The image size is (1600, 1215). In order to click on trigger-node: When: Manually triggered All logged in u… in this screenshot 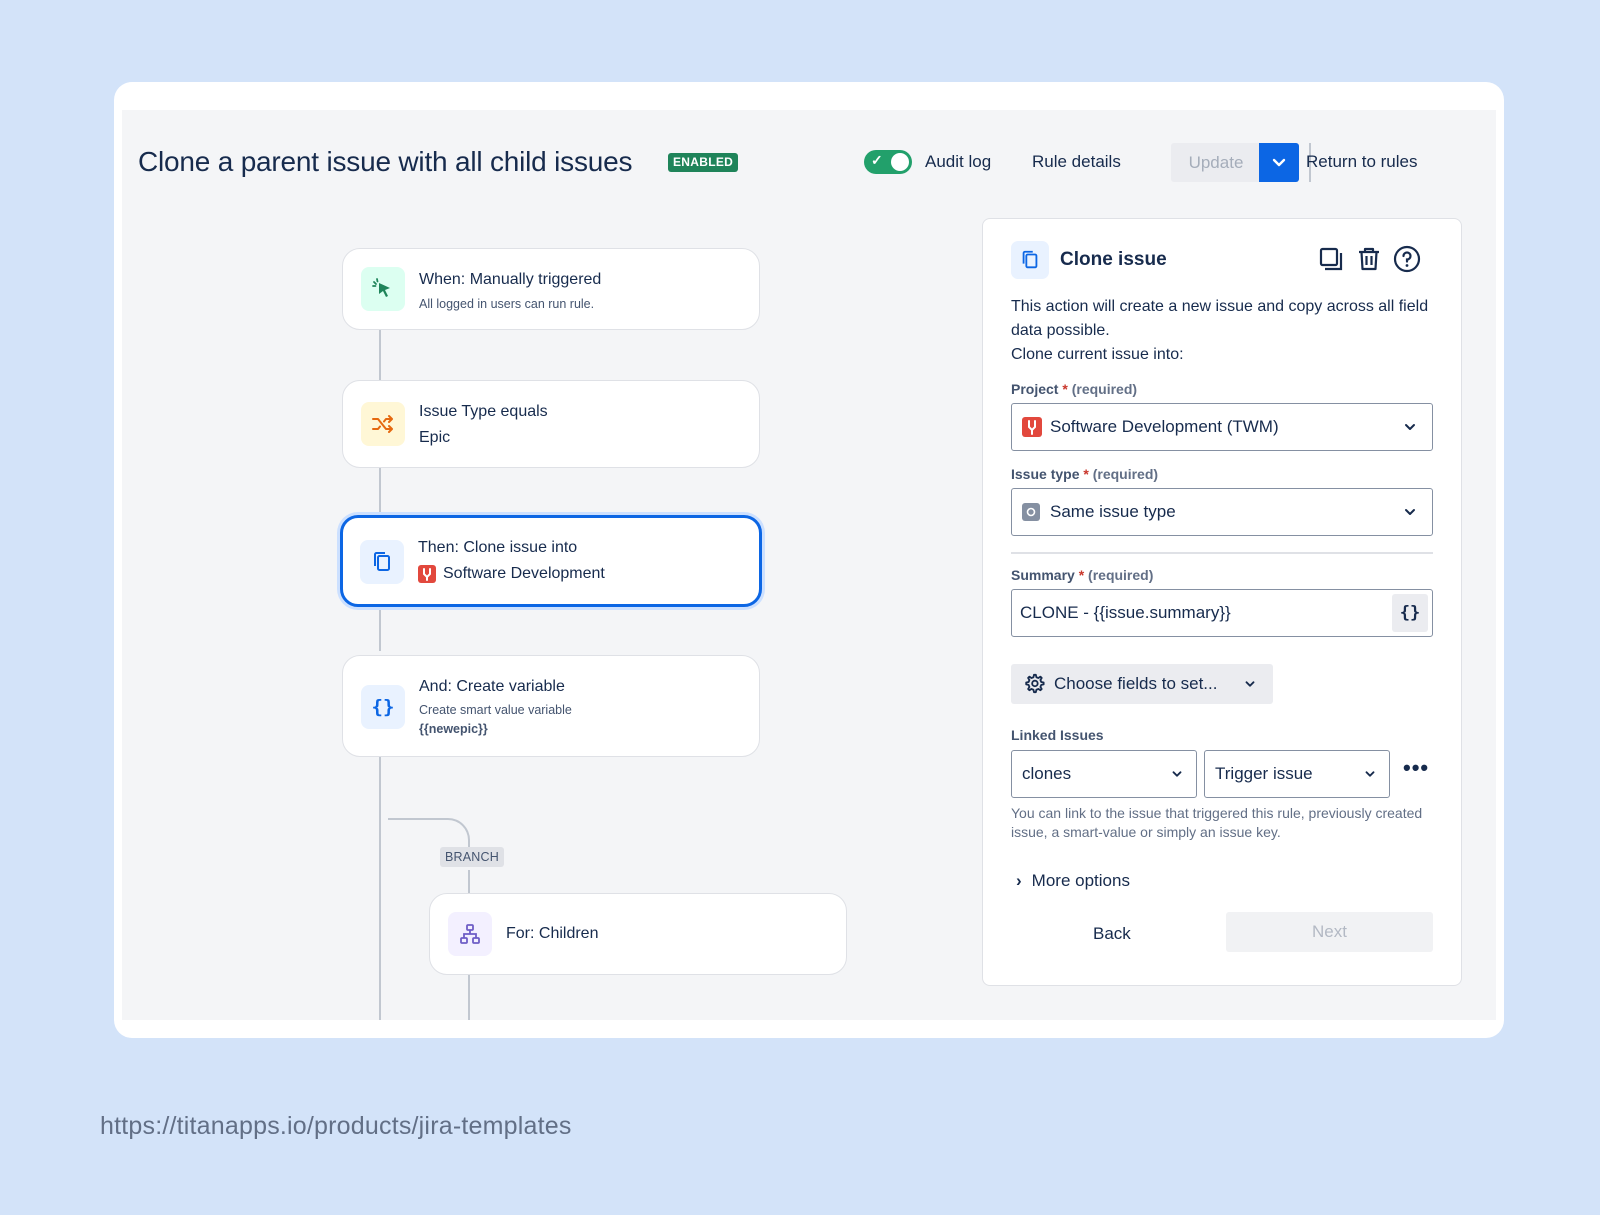, I will do `click(551, 289)`.